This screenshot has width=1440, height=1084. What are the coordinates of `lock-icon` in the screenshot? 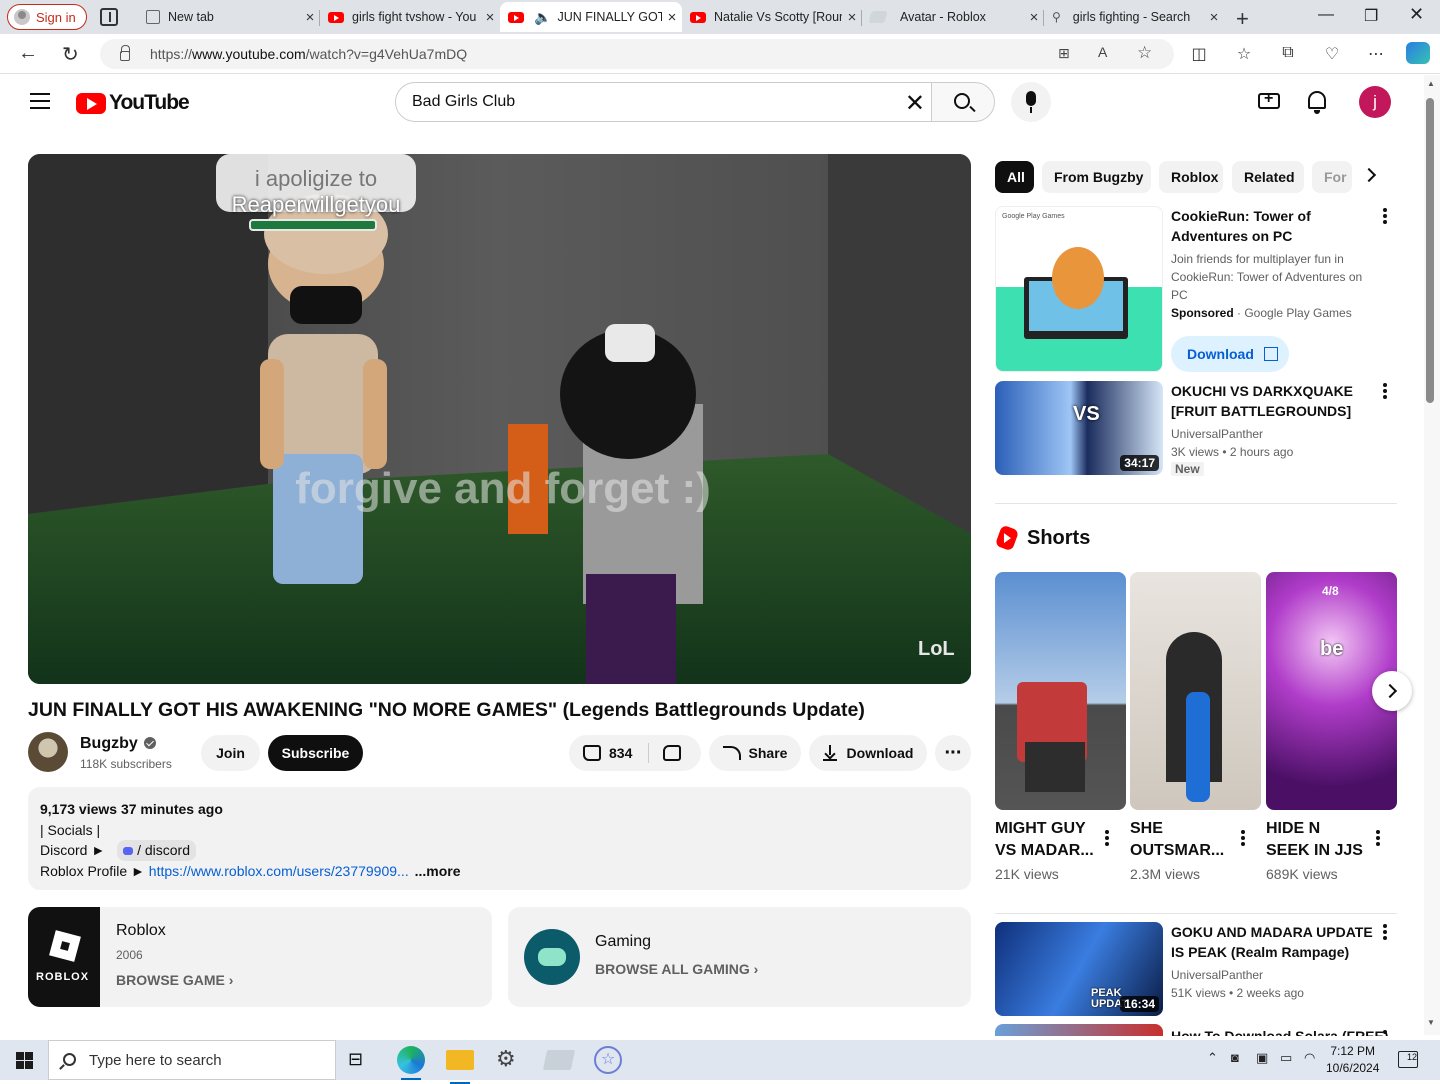 It's located at (125, 53).